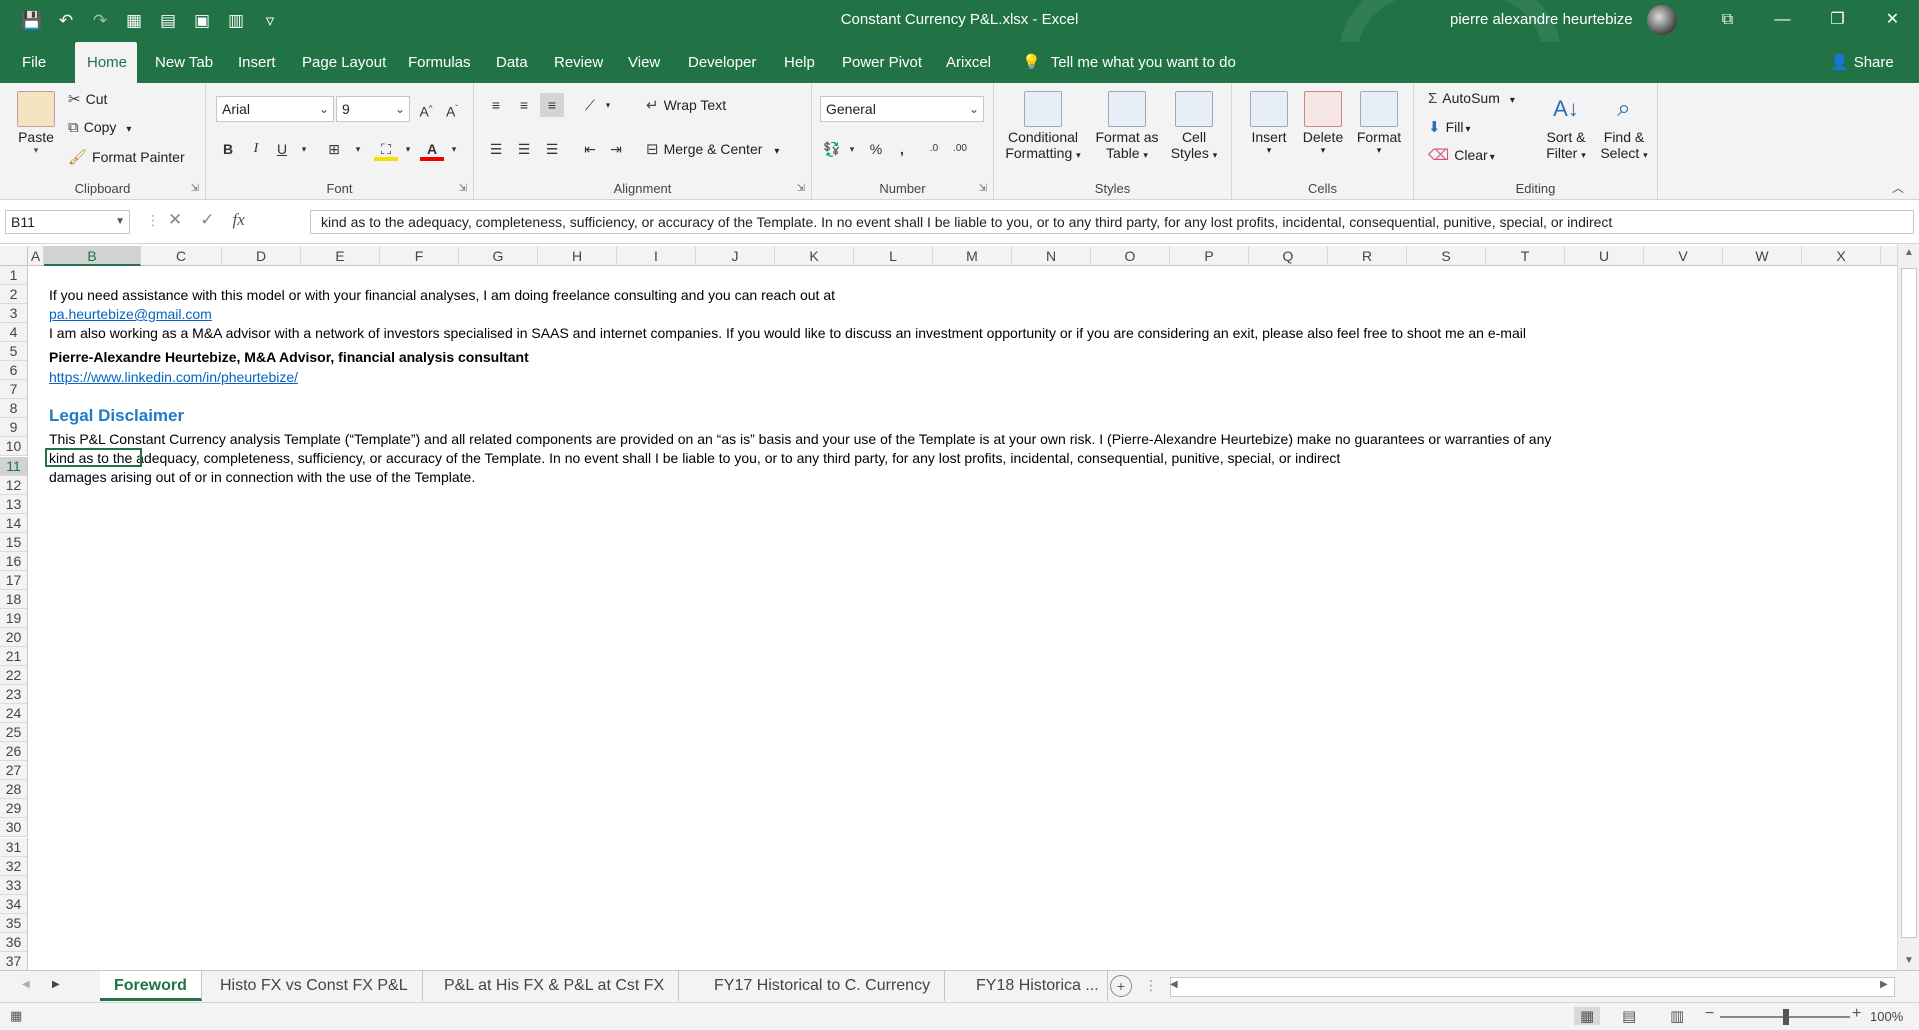 The image size is (1919, 1030). What do you see at coordinates (512, 62) in the screenshot?
I see `tab-data: Data` at bounding box center [512, 62].